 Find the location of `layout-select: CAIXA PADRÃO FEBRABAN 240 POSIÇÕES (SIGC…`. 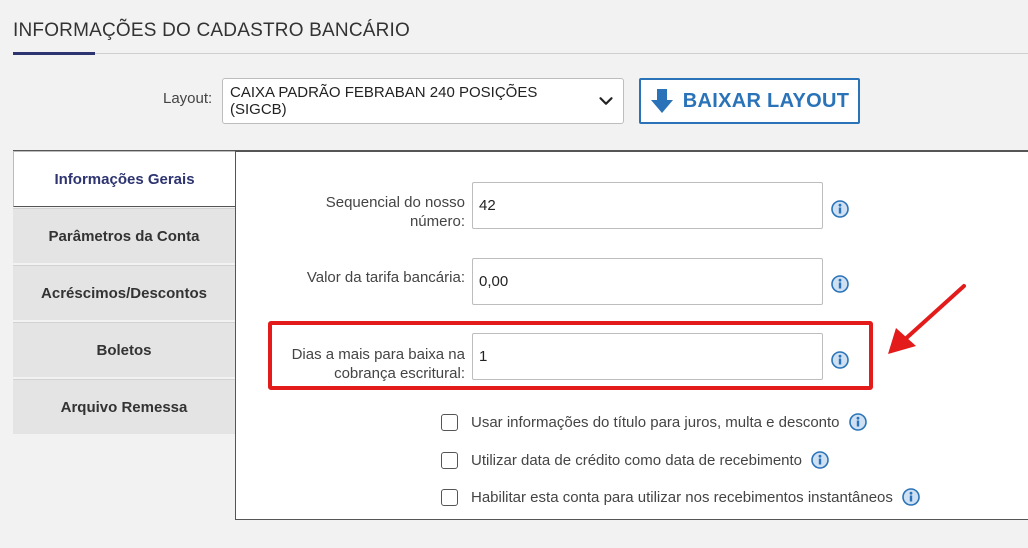

layout-select: CAIXA PADRÃO FEBRABAN 240 POSIÇÕES (SIGC… is located at coordinates (423, 101).